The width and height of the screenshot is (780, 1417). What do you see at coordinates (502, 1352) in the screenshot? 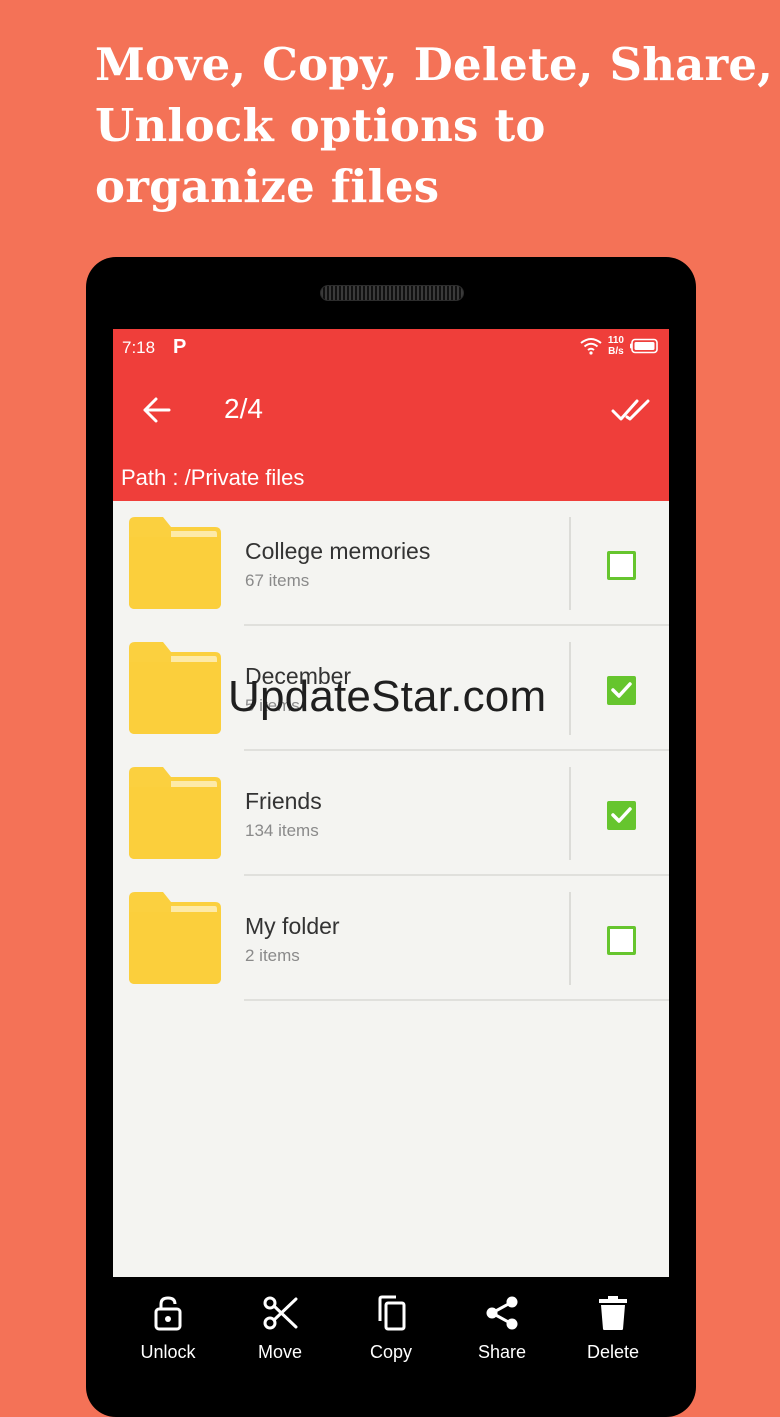
I see `share-label: Share` at bounding box center [502, 1352].